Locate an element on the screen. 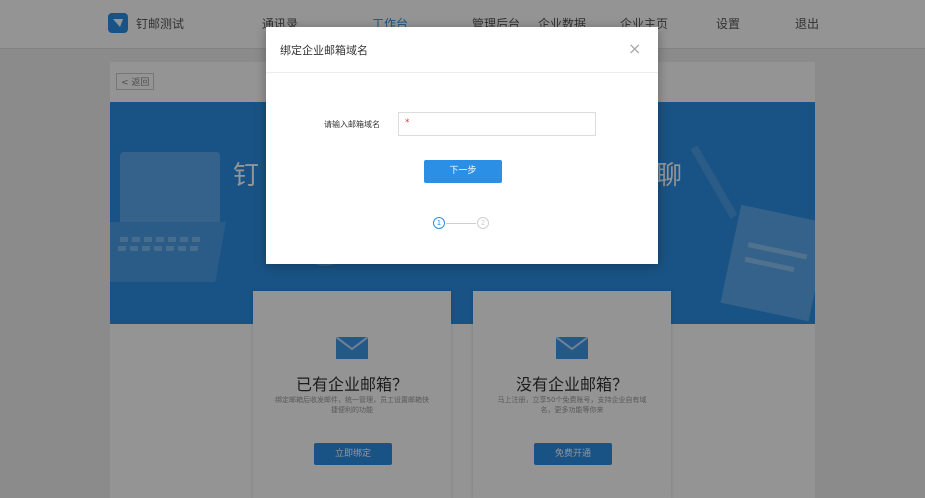  domain-field-label: 请输入邮箱域名 is located at coordinates (352, 124).